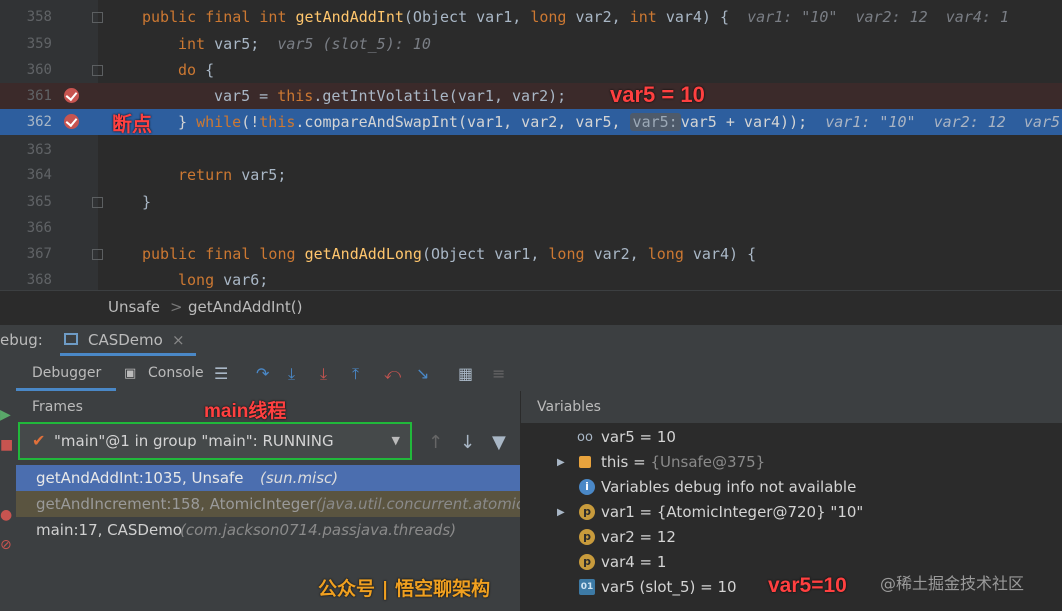  What do you see at coordinates (176, 373) in the screenshot?
I see `tab-console: Console` at bounding box center [176, 373].